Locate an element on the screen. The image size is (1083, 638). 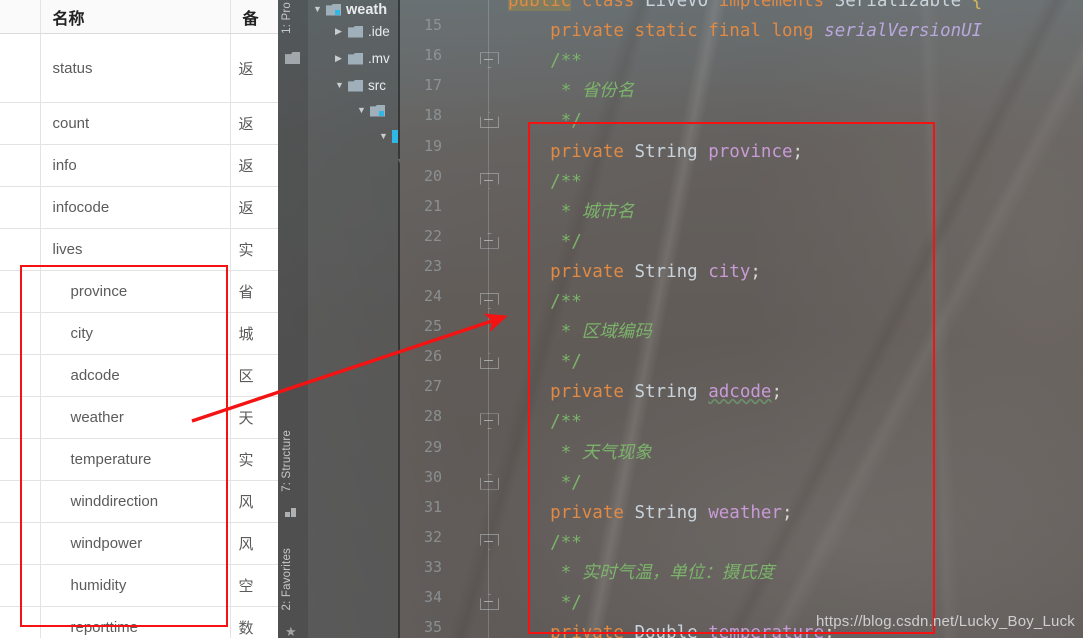
tree-node-mvn: ▶ .mv is located at coordinates (362, 58).